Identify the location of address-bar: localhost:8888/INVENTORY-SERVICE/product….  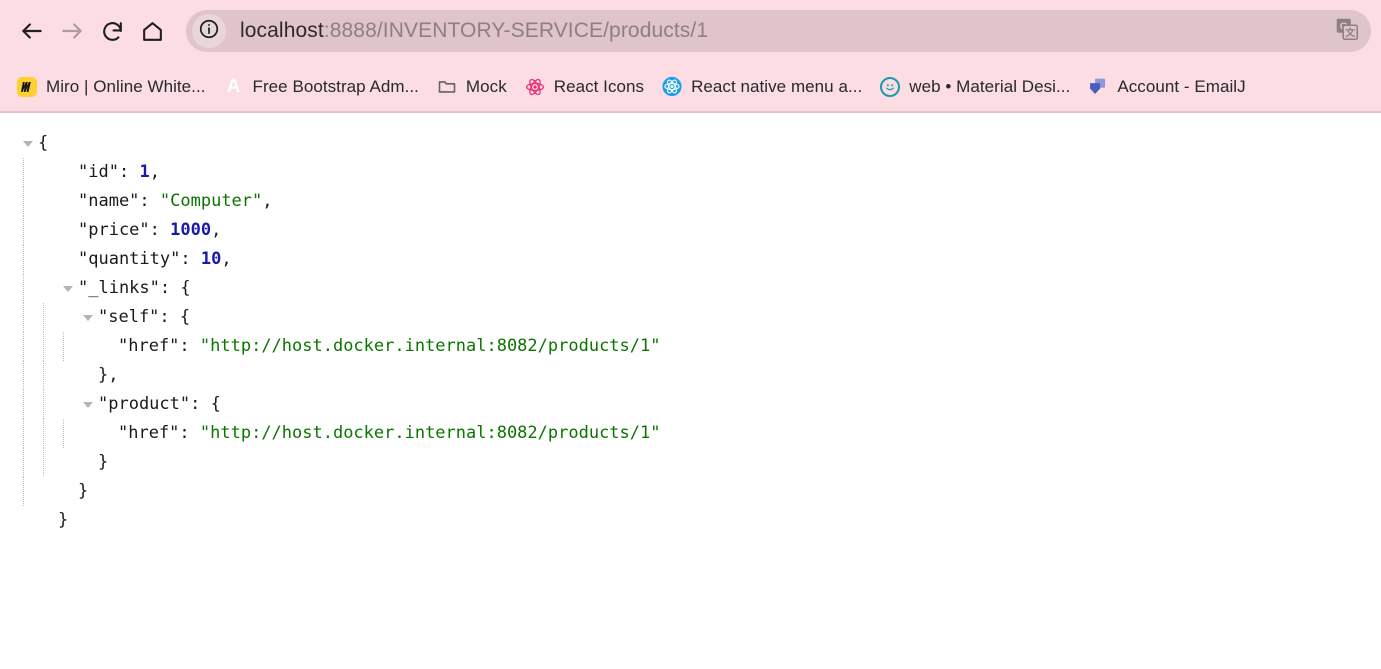
(778, 31).